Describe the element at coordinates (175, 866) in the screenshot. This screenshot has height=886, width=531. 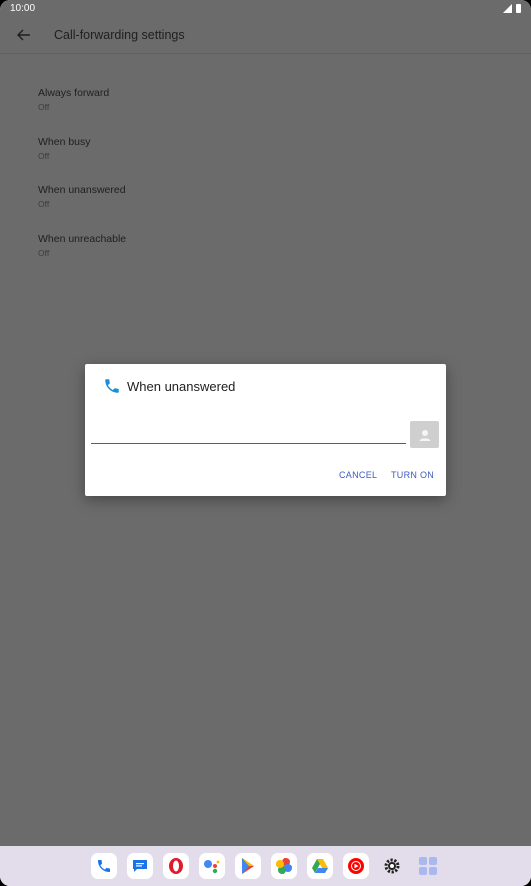
I see `opera-app-icon` at that location.